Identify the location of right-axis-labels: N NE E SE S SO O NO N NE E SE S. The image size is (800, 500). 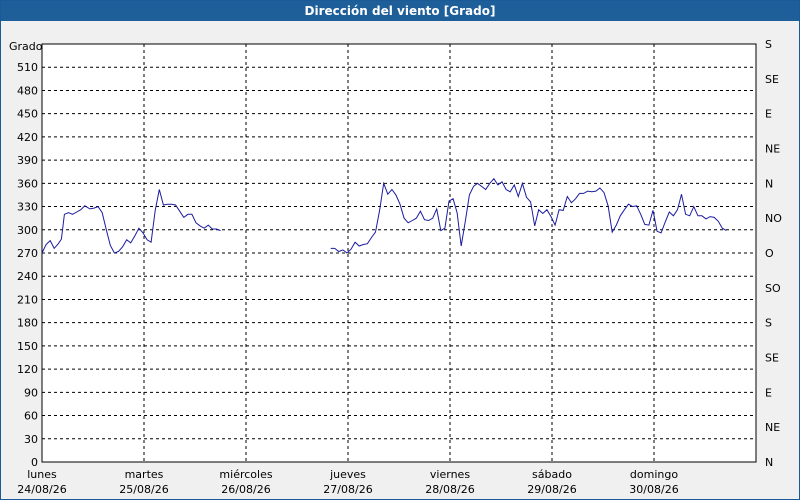
(773, 253).